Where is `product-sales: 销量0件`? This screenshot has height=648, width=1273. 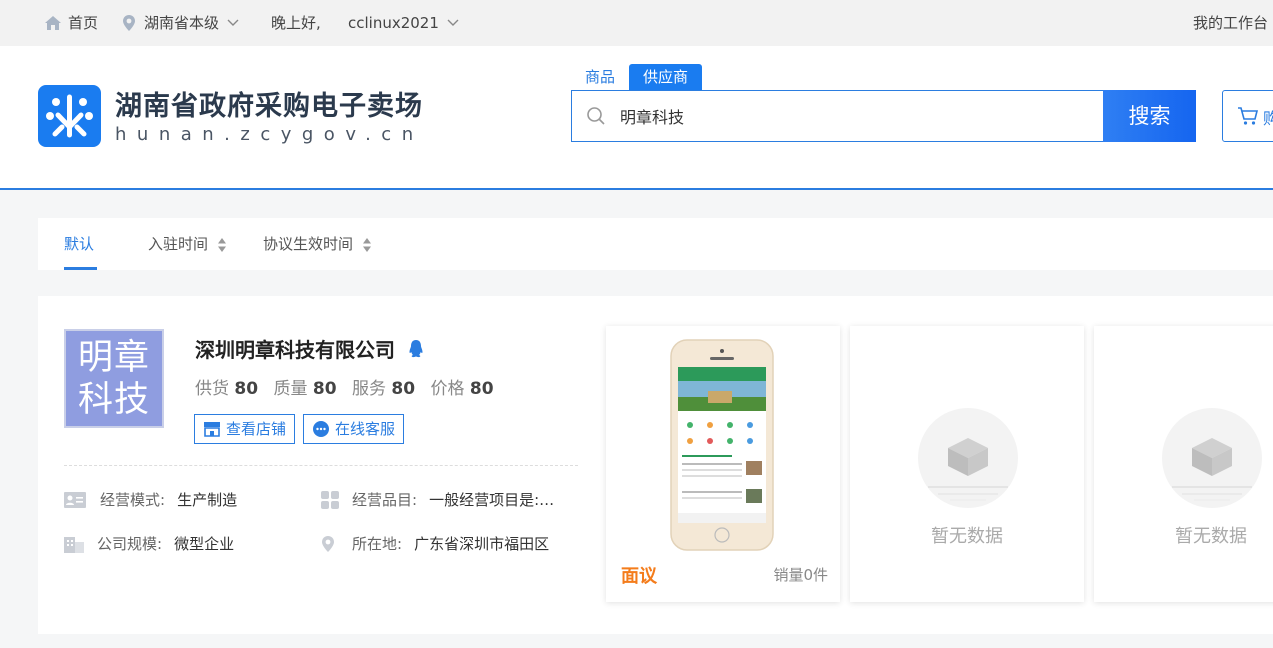
product-sales: 销量0件 is located at coordinates (800, 575).